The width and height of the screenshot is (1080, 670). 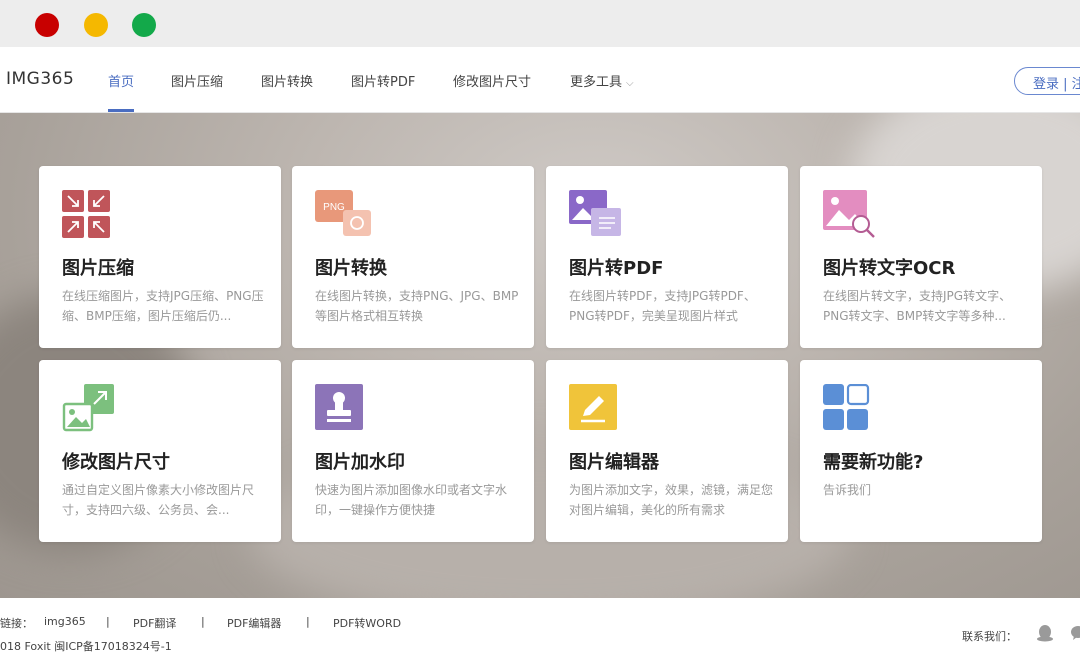 What do you see at coordinates (90, 408) in the screenshot?
I see `resize-image-icon` at bounding box center [90, 408].